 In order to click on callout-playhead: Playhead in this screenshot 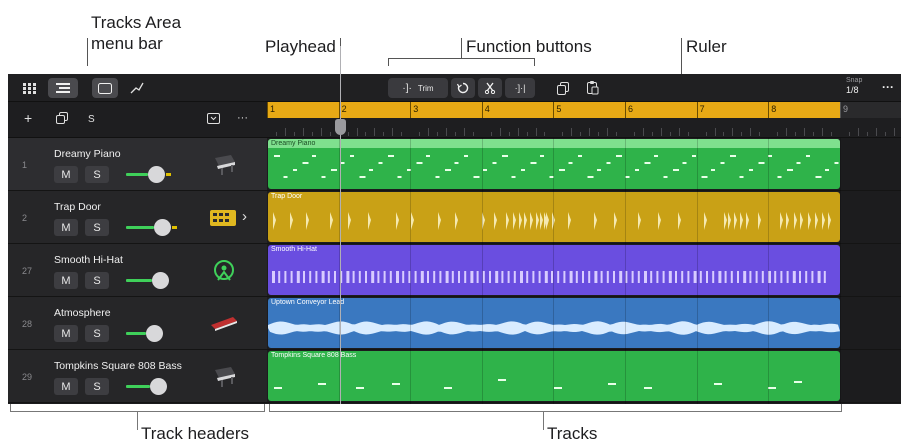, I will do `click(300, 46)`.